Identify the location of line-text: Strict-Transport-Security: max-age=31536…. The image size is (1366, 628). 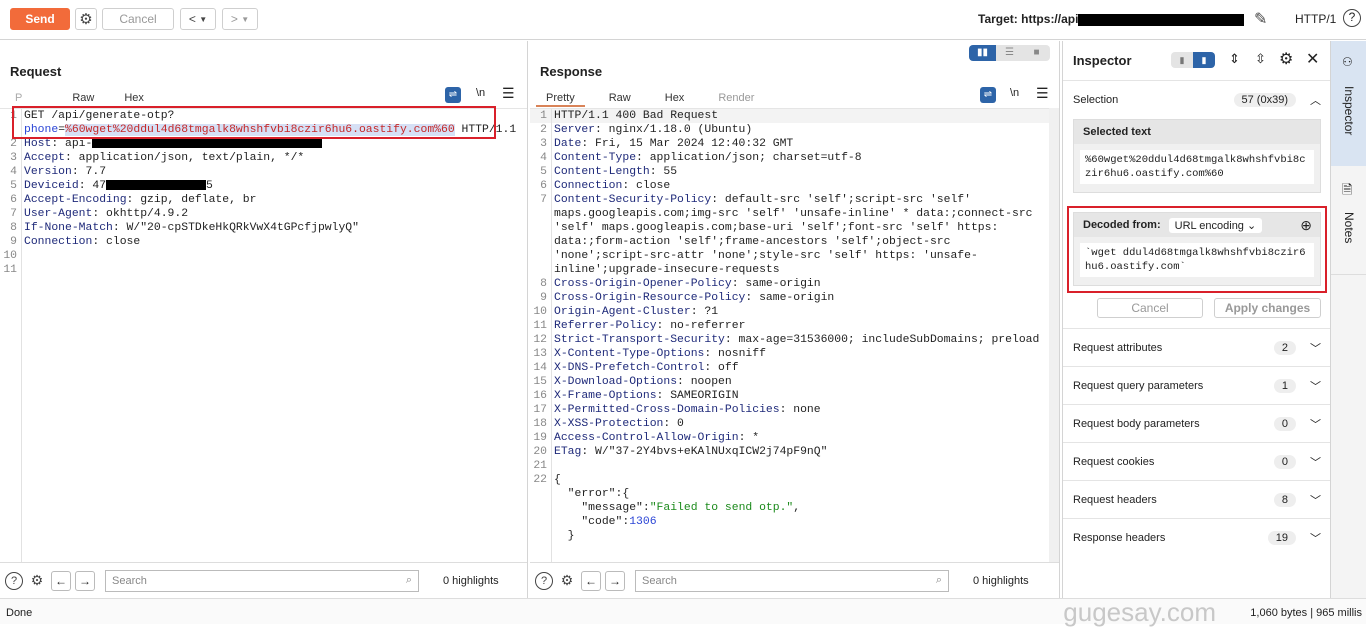
(800, 340).